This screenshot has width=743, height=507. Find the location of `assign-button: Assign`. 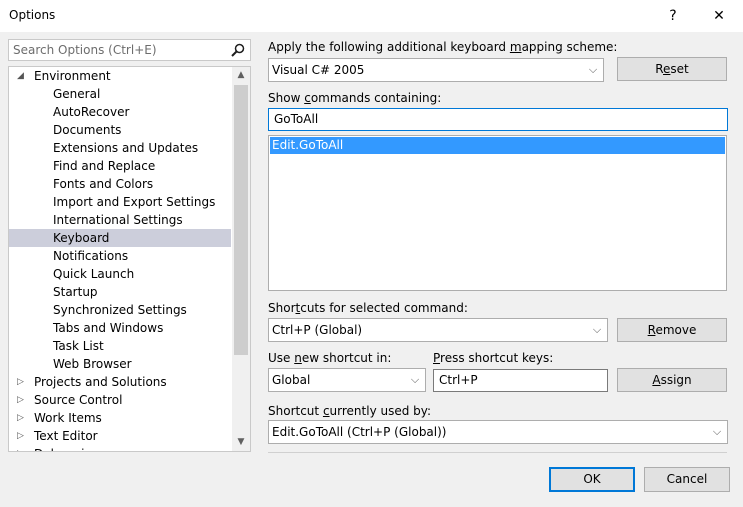

assign-button: Assign is located at coordinates (672, 380).